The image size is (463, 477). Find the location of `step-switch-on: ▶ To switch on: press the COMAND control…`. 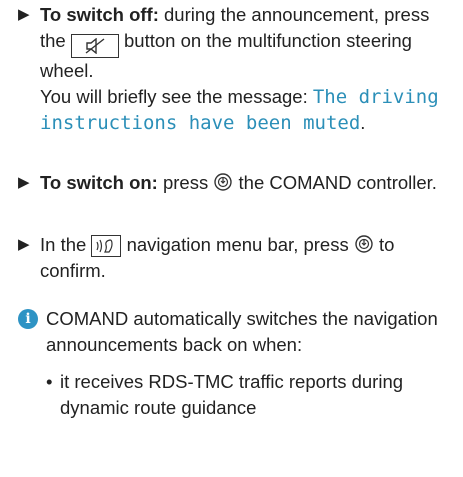

step-switch-on: ▶ To switch on: press the COMAND control… is located at coordinates (238, 183).